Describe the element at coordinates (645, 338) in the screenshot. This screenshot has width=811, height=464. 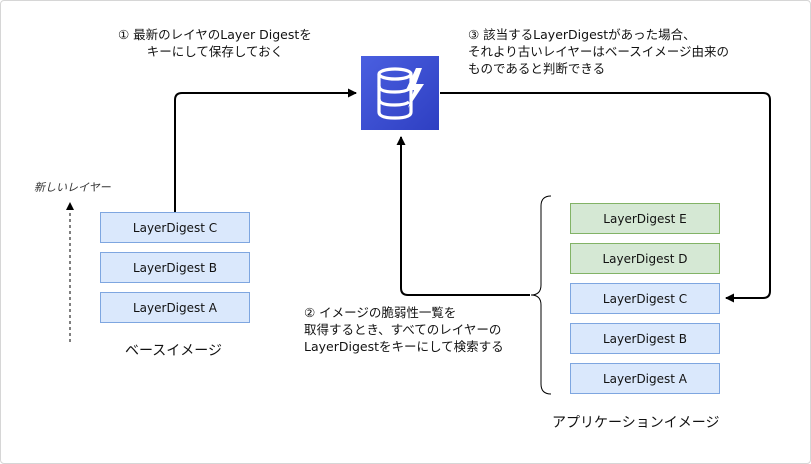
I see `app-layer-b: LayerDigest B` at that location.